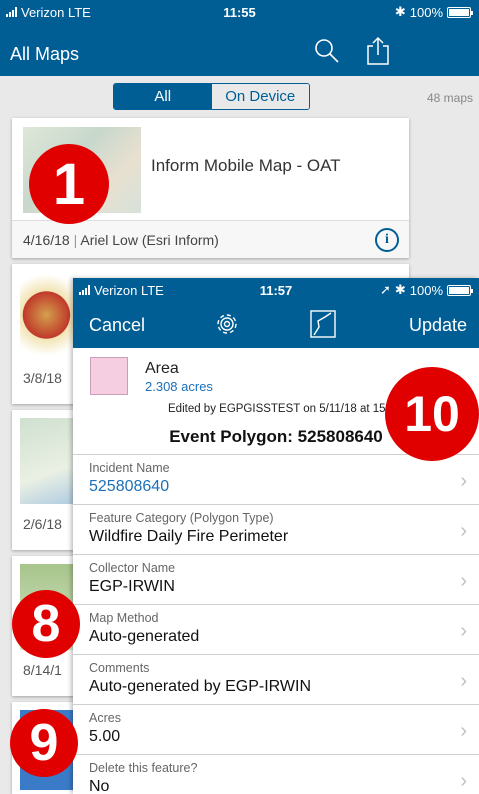  Describe the element at coordinates (387, 240) in the screenshot. I see `info-icon: i` at that location.